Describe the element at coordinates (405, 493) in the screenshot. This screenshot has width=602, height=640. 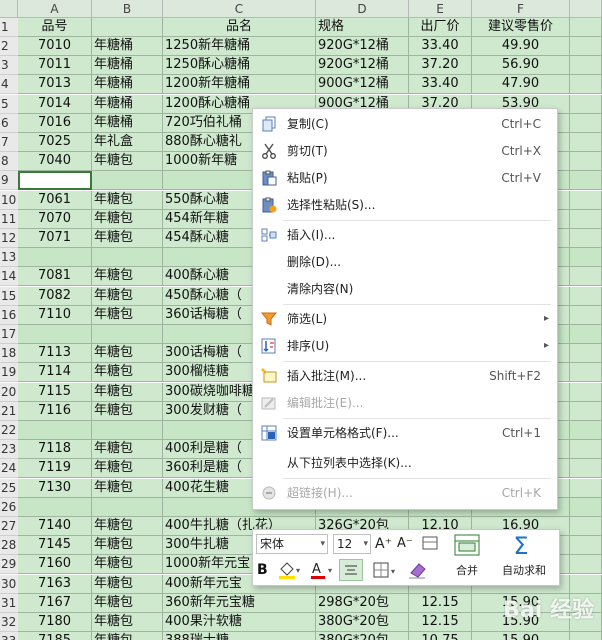
I see `menu-item-hyperlink: 超链接(H)... Ctrl+K` at that location.